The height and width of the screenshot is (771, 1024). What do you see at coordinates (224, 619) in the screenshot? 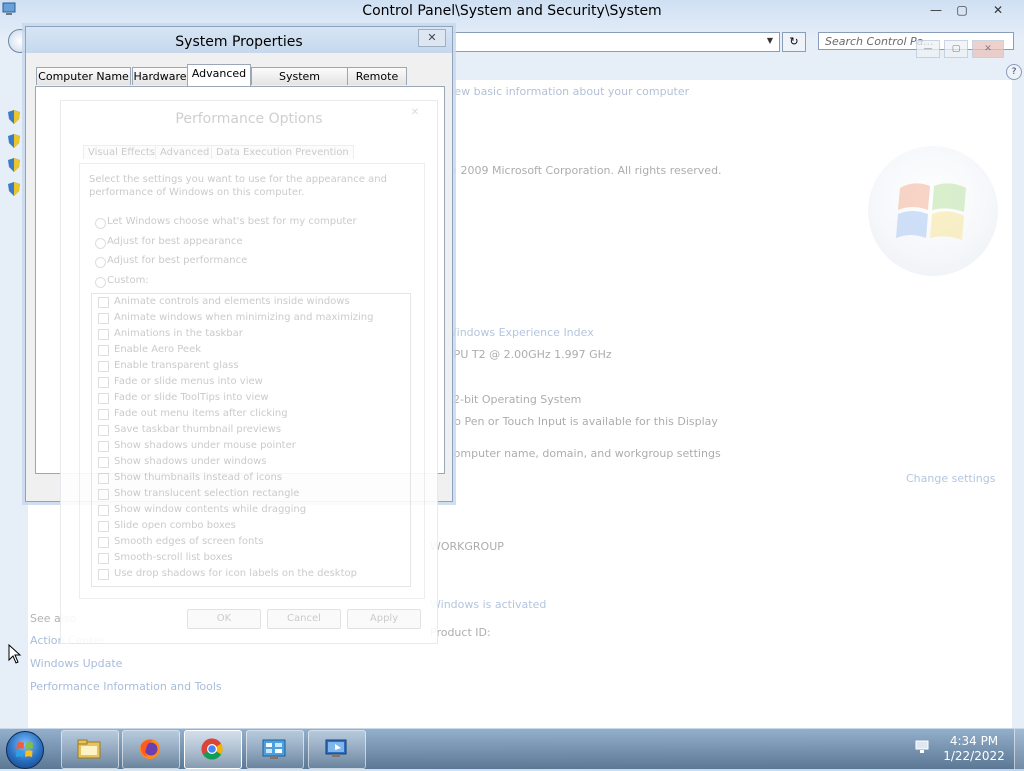
I see `ok-button: OK` at bounding box center [224, 619].